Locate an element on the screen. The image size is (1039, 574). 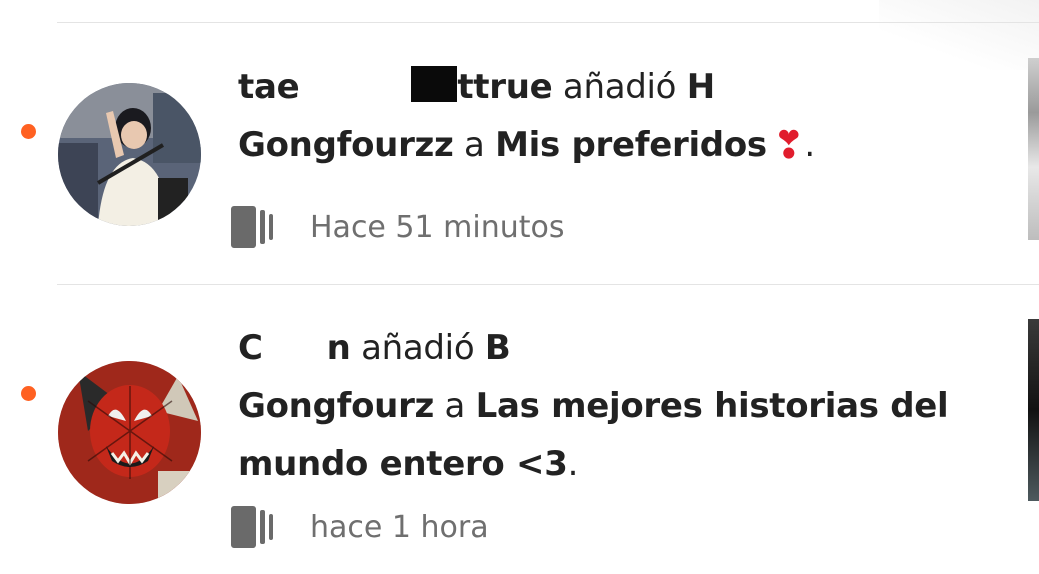
notification-meta: hace 1 hora is located at coordinates (360, 527).